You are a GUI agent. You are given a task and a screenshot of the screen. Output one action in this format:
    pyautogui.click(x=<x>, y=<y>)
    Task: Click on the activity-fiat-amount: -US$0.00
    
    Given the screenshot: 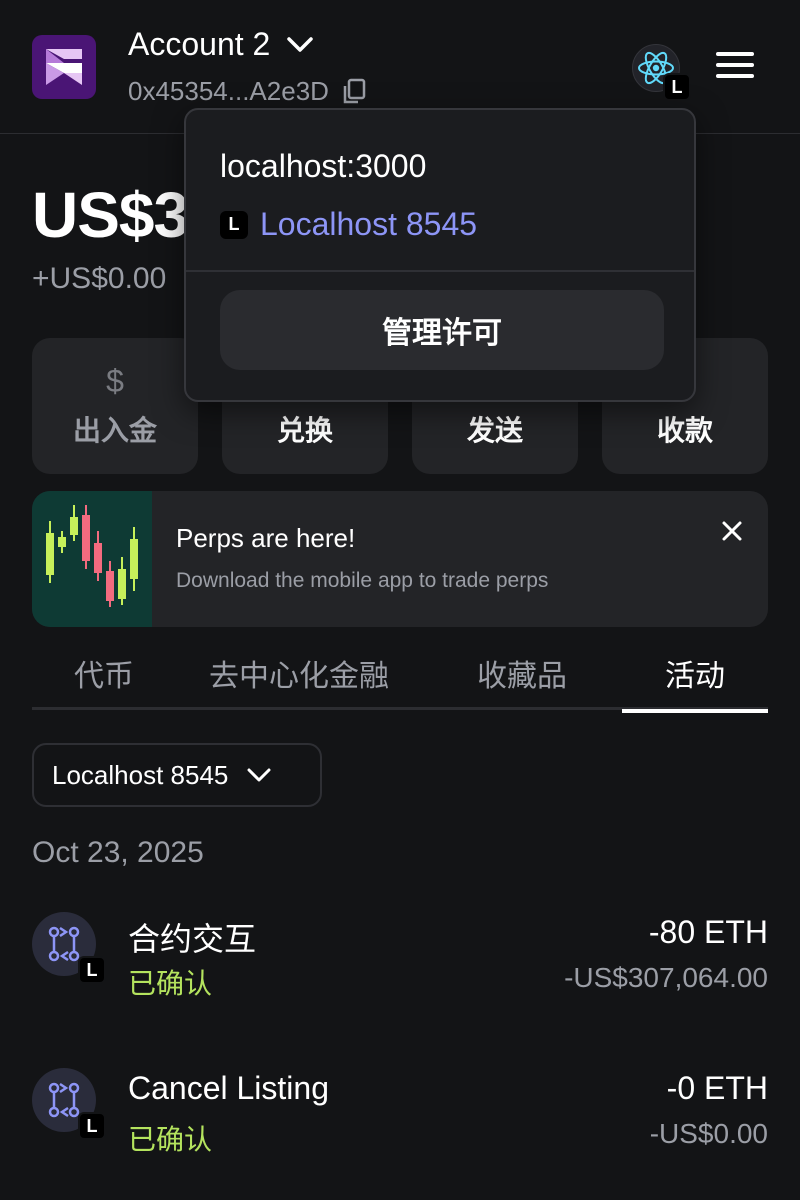 What is the action you would take?
    pyautogui.click(x=708, y=1133)
    